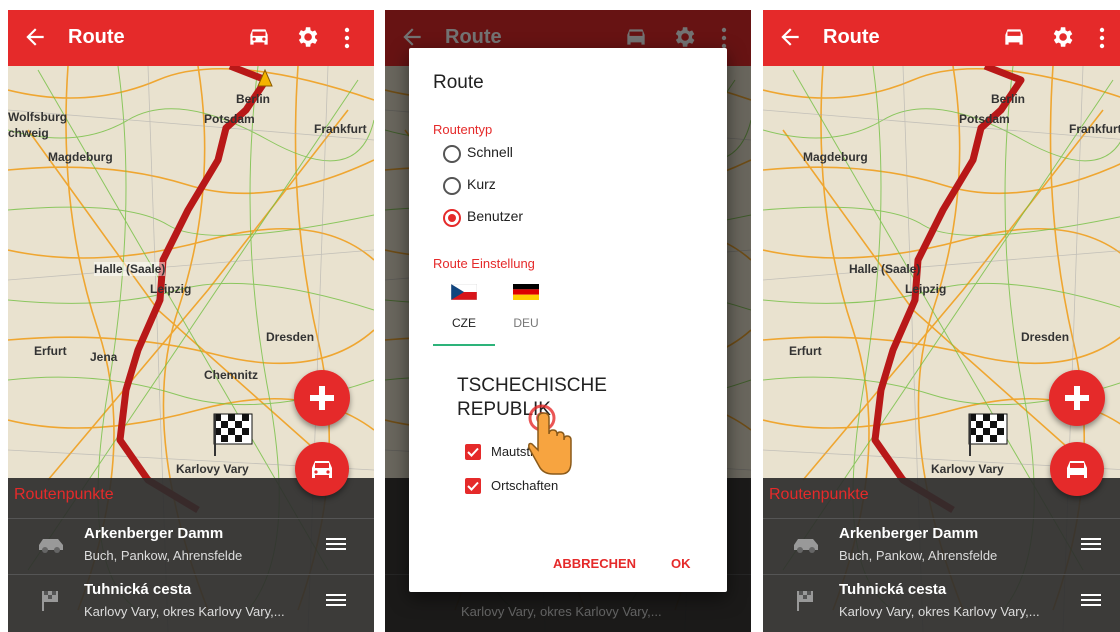 The width and height of the screenshot is (1120, 632). I want to click on route-type-label: Routentyp, so click(463, 129).